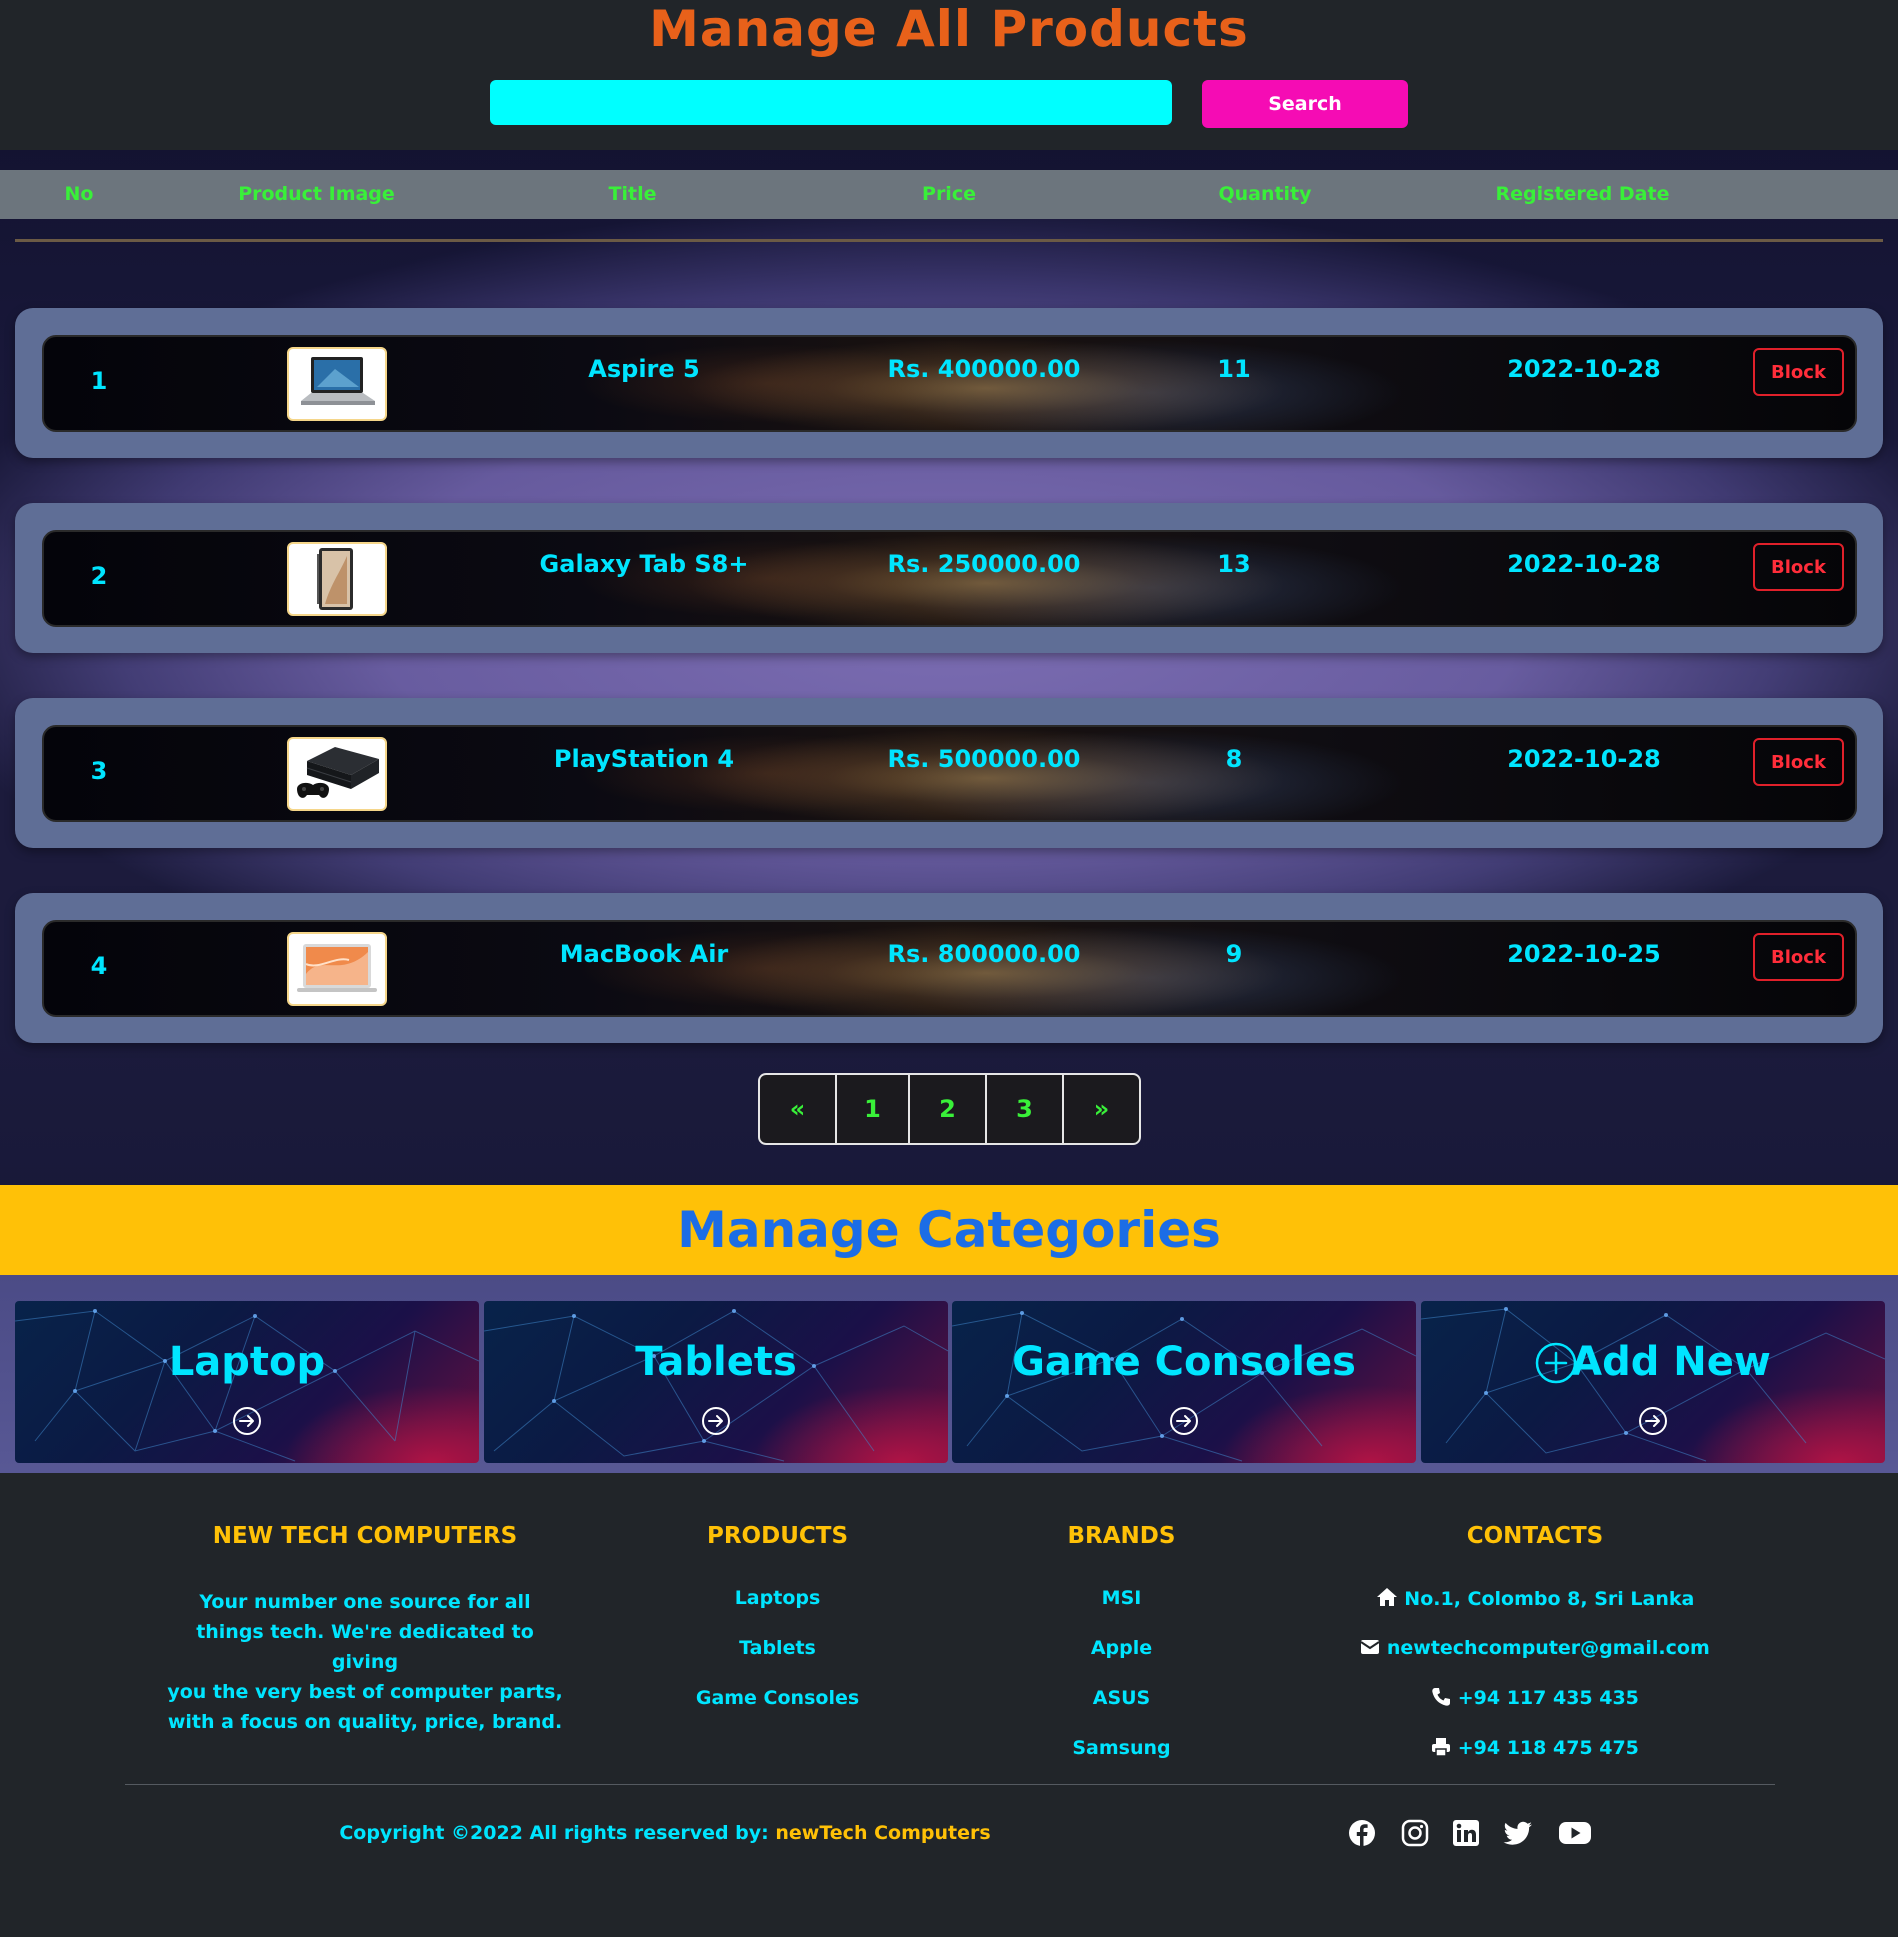 The height and width of the screenshot is (1937, 1898). What do you see at coordinates (644, 564) in the screenshot?
I see `product-title: Galaxy Tab S8+` at bounding box center [644, 564].